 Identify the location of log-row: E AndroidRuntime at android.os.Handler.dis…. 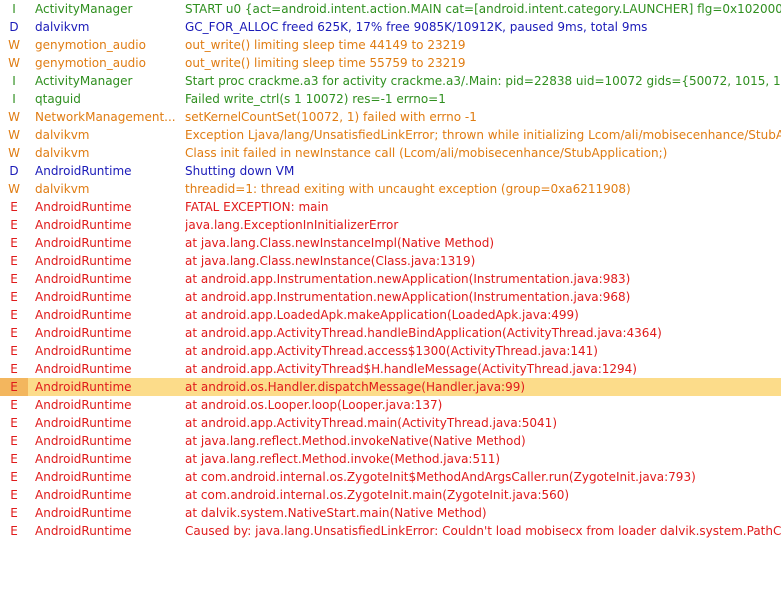
(390, 387).